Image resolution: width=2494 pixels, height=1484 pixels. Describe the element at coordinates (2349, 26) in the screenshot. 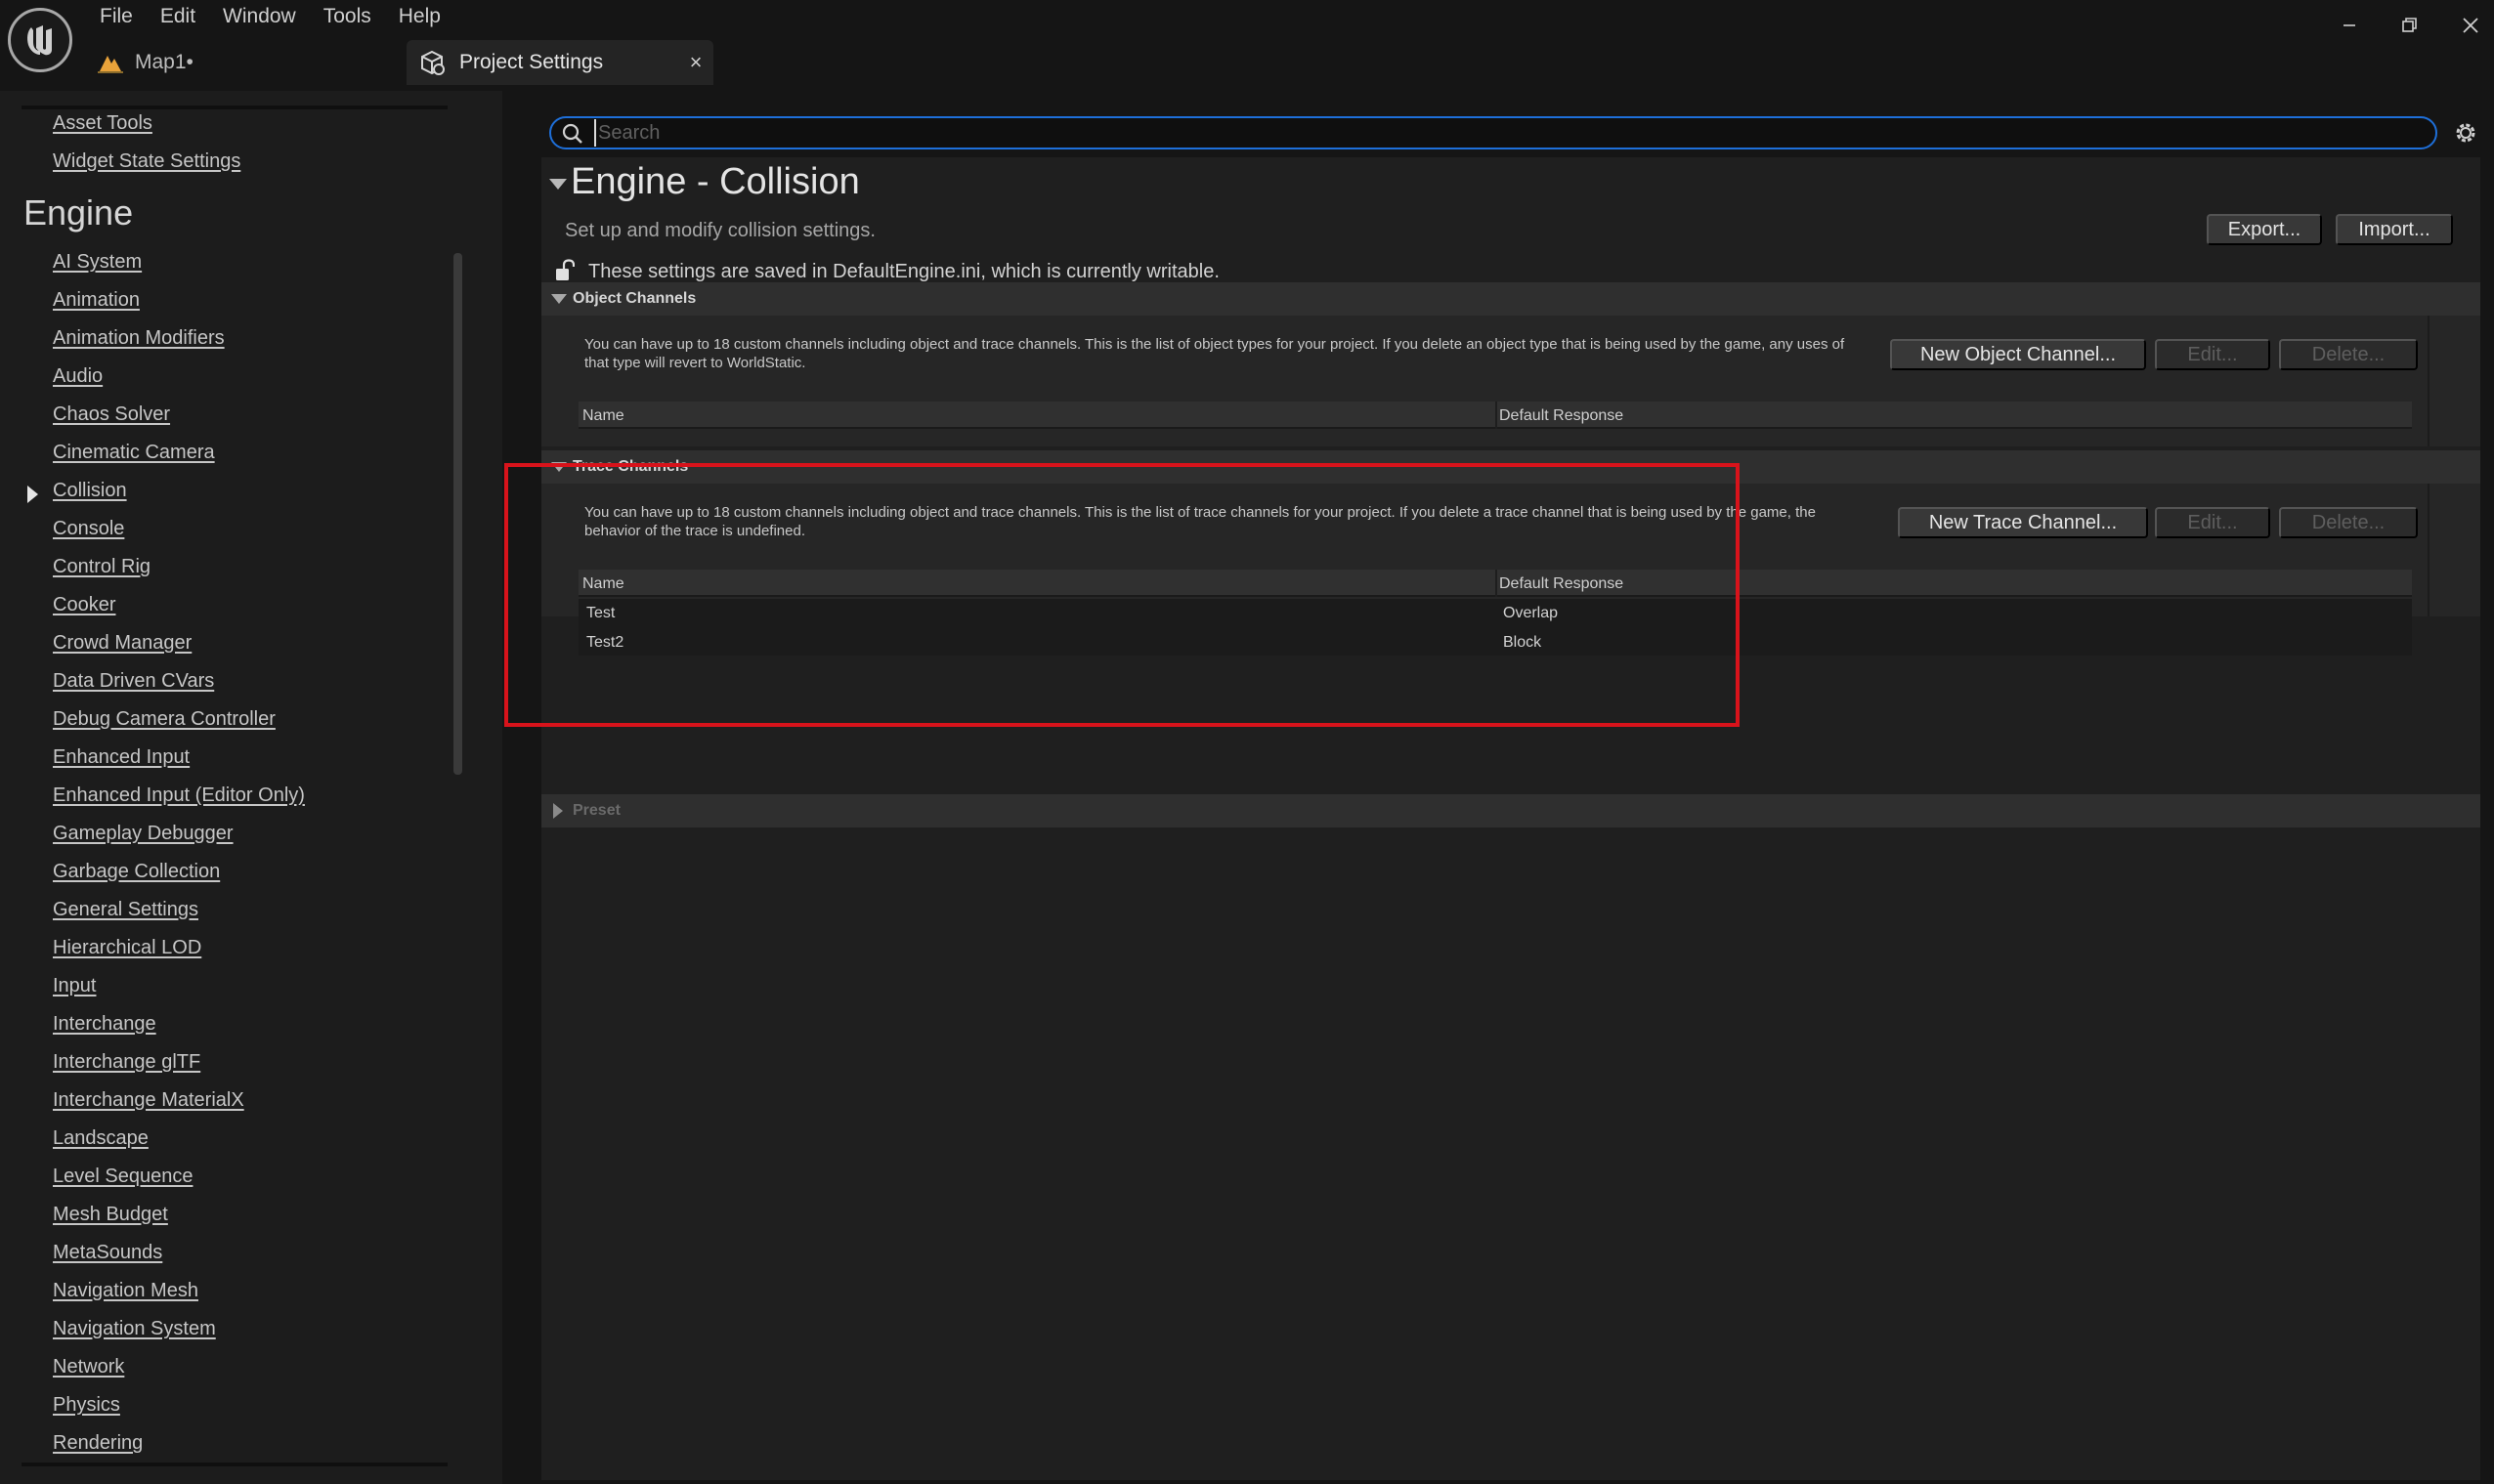

I see `minimize-icon` at that location.